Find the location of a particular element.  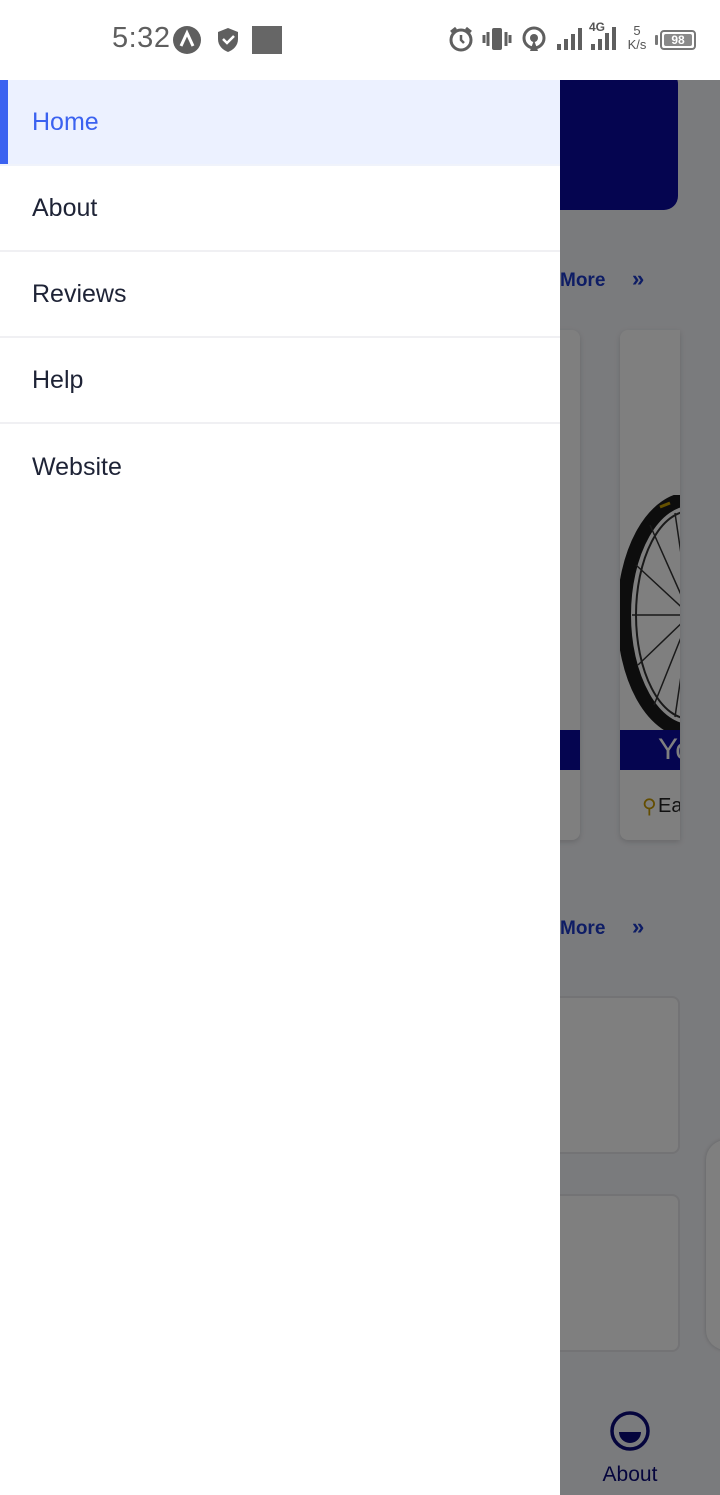

alarm-icon is located at coordinates (461, 39).